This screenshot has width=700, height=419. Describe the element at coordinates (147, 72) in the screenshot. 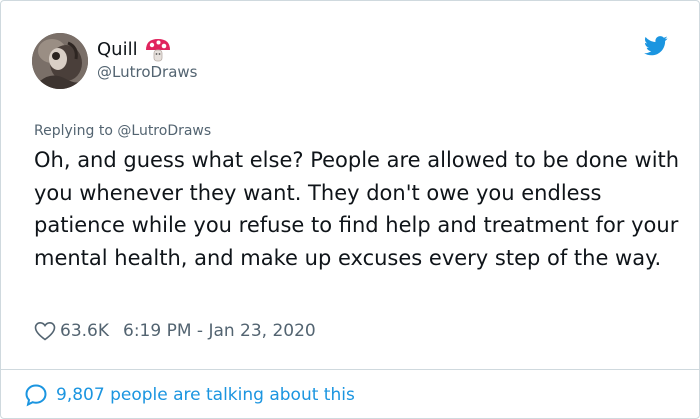

I see `author-handle: @LutroDraws` at that location.